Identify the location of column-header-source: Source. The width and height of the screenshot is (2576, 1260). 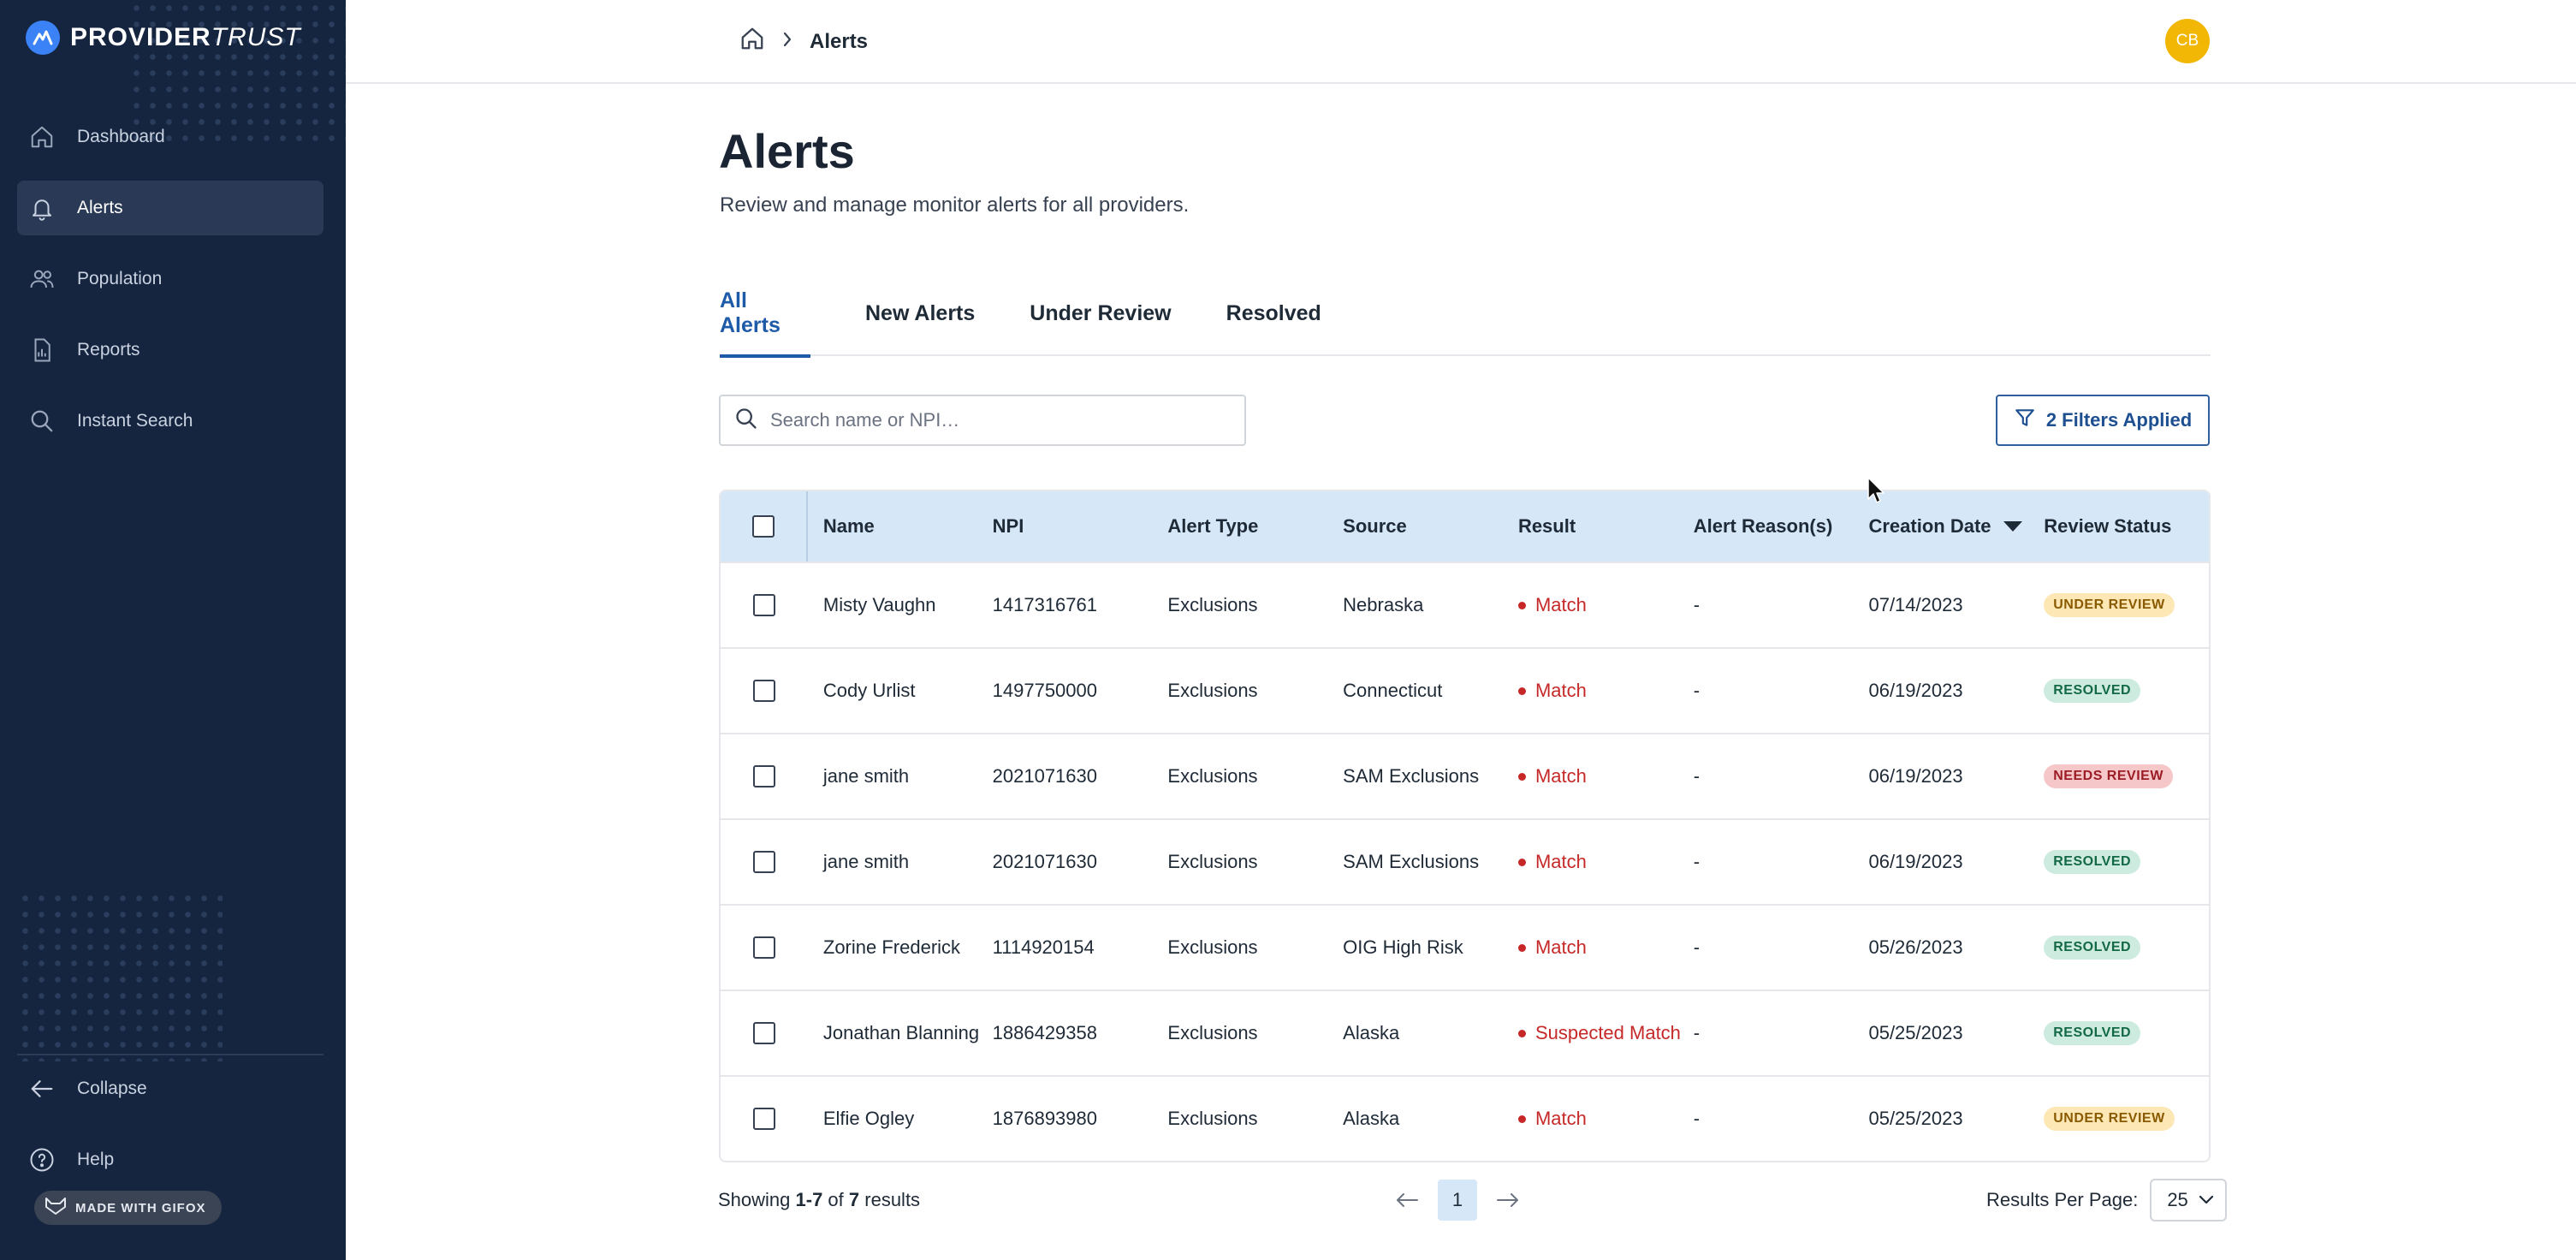
(1420, 526).